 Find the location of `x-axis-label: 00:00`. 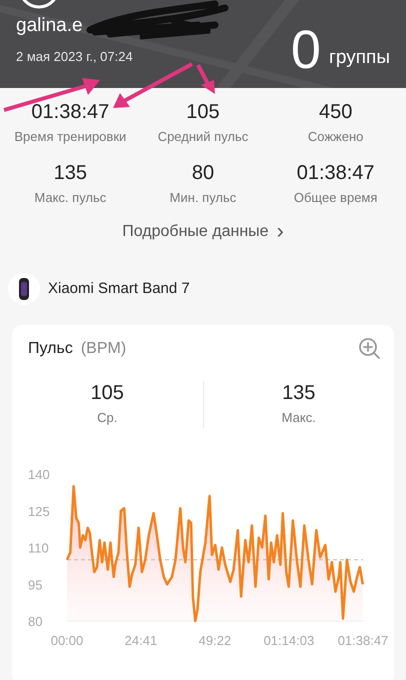

x-axis-label: 00:00 is located at coordinates (67, 640).